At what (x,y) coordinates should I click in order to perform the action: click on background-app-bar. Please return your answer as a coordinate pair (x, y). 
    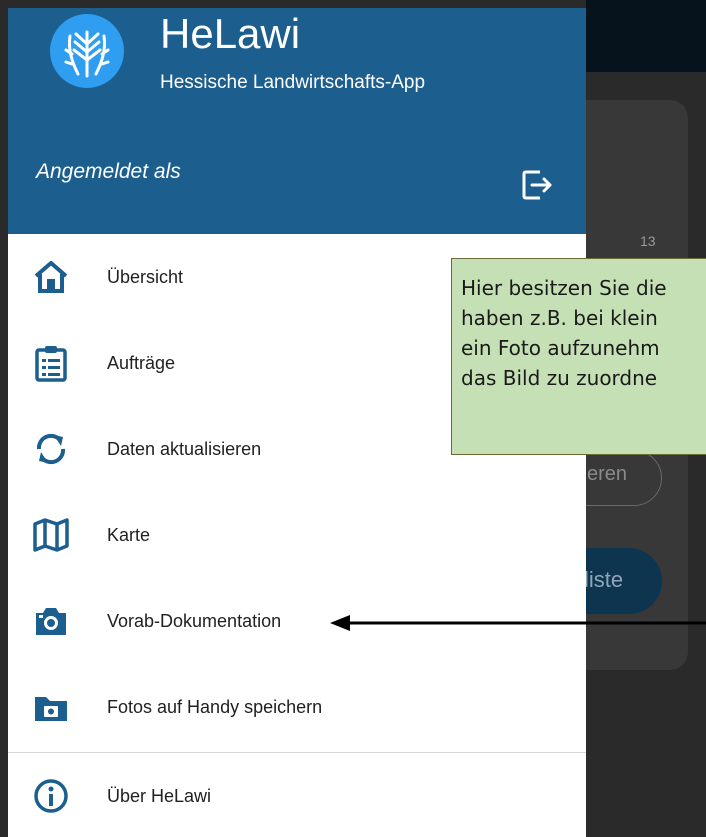
    Looking at the image, I should click on (646, 36).